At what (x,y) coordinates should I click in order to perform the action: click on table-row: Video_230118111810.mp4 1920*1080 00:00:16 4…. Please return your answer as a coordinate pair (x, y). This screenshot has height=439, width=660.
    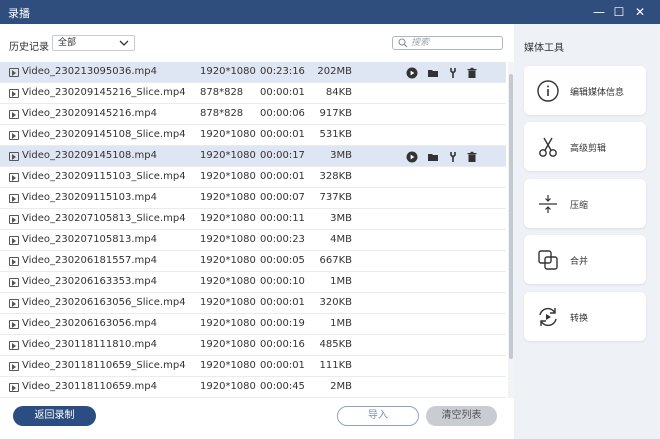
    Looking at the image, I should click on (253, 345).